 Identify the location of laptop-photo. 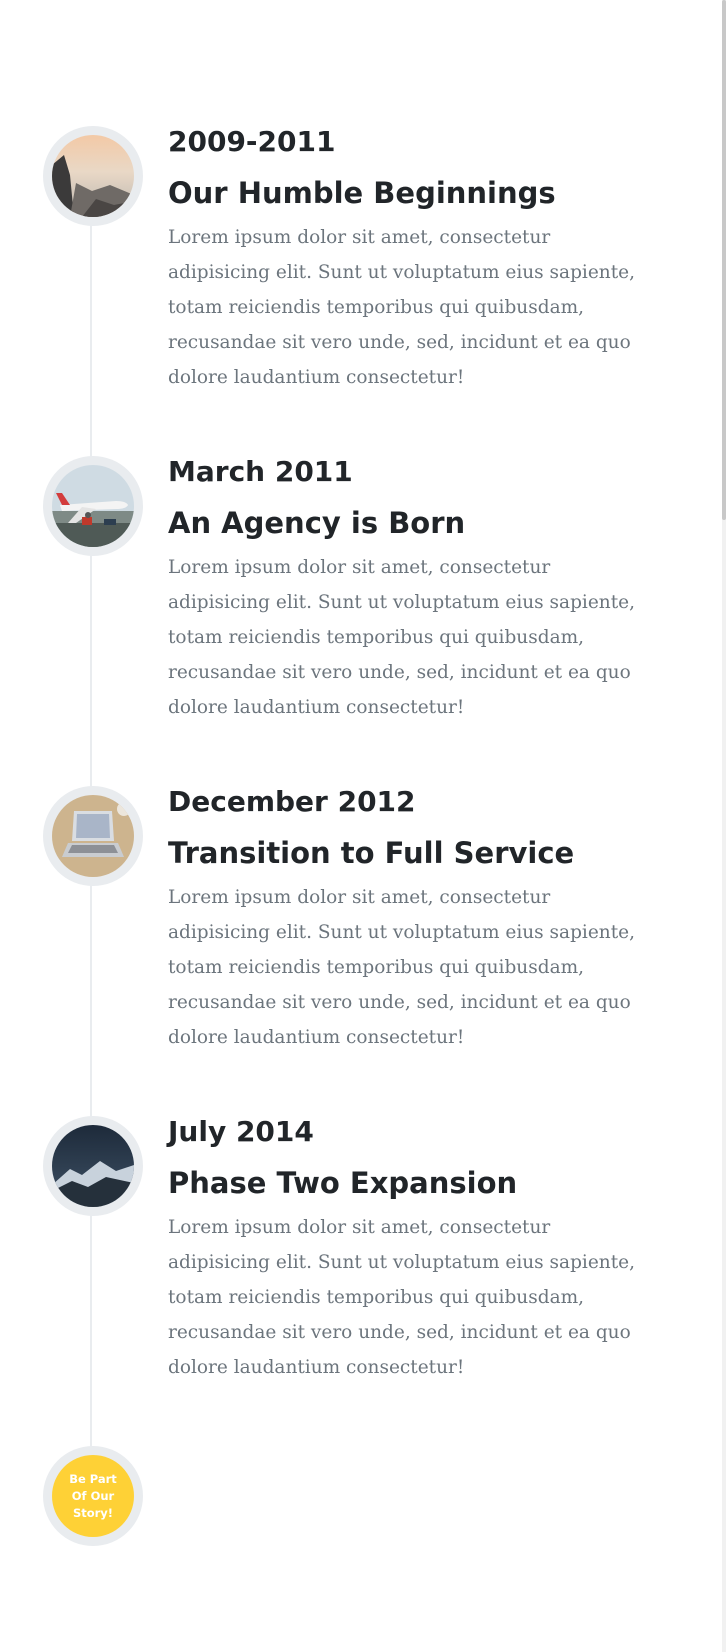
(93, 836).